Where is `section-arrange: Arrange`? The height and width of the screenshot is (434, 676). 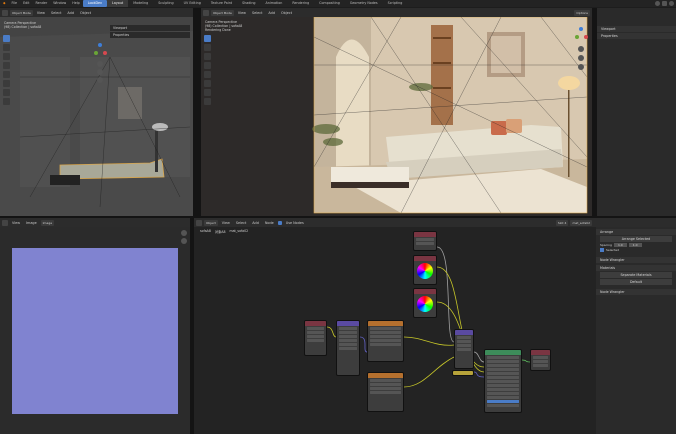
section-arrange: Arrange is located at coordinates (636, 232).